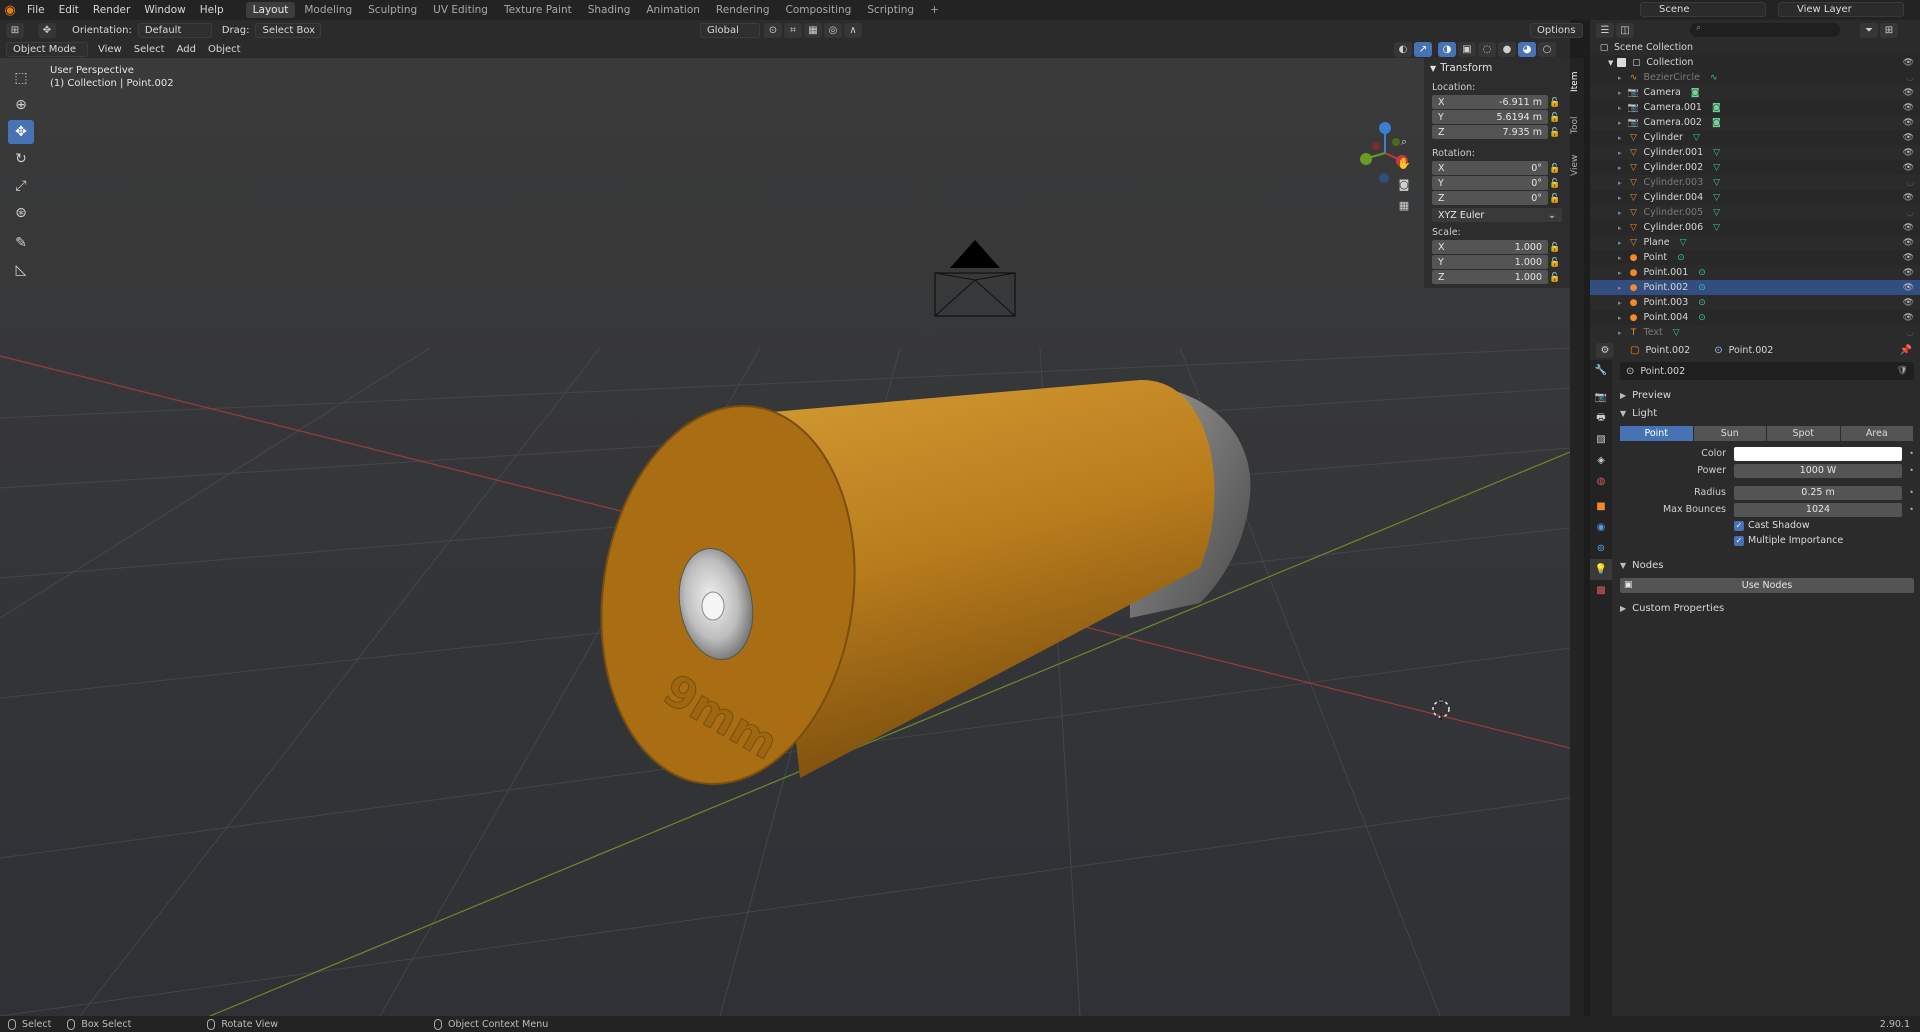 Image resolution: width=1920 pixels, height=1032 pixels. What do you see at coordinates (1755, 257) in the screenshot?
I see `outliner-item: ▸ ● Point ⊙ 👁` at bounding box center [1755, 257].